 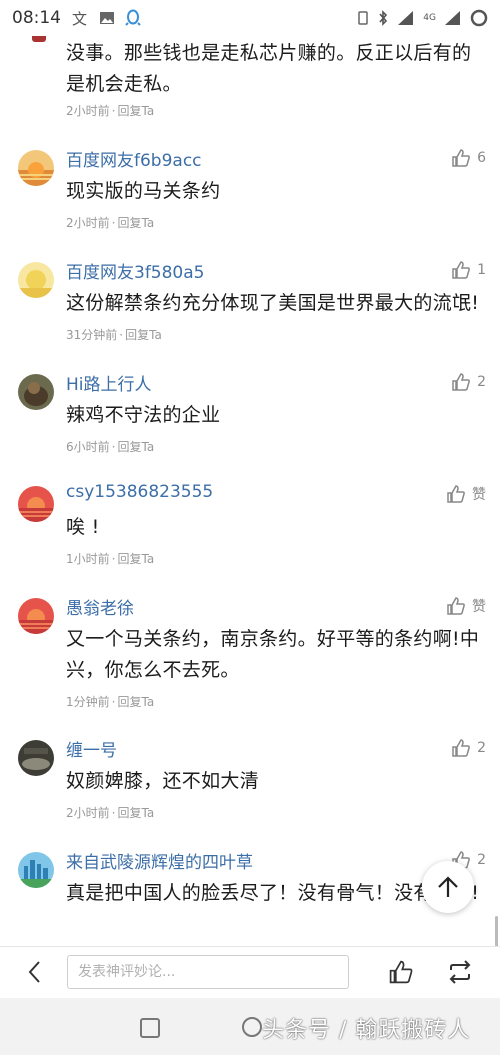 I want to click on status-bar: 08:14 文 4G, so click(x=250, y=18).